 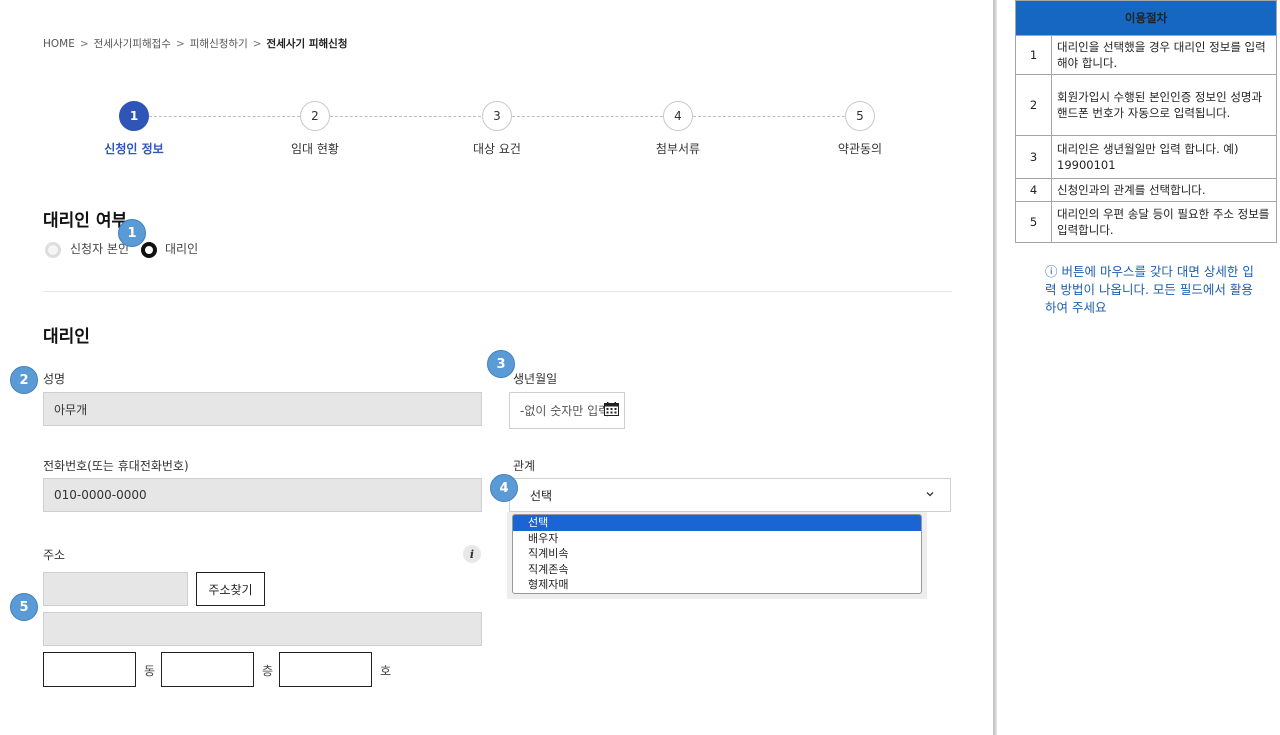 What do you see at coordinates (497, 291) in the screenshot?
I see `section-divider` at bounding box center [497, 291].